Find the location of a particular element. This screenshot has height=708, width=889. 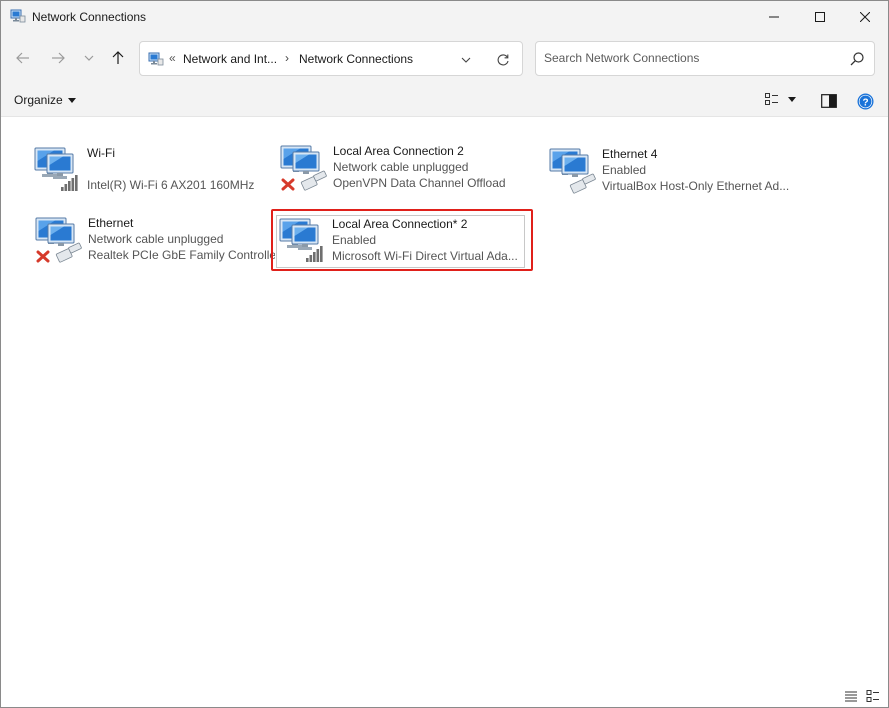

connection-name: Ethernet is located at coordinates (111, 223).